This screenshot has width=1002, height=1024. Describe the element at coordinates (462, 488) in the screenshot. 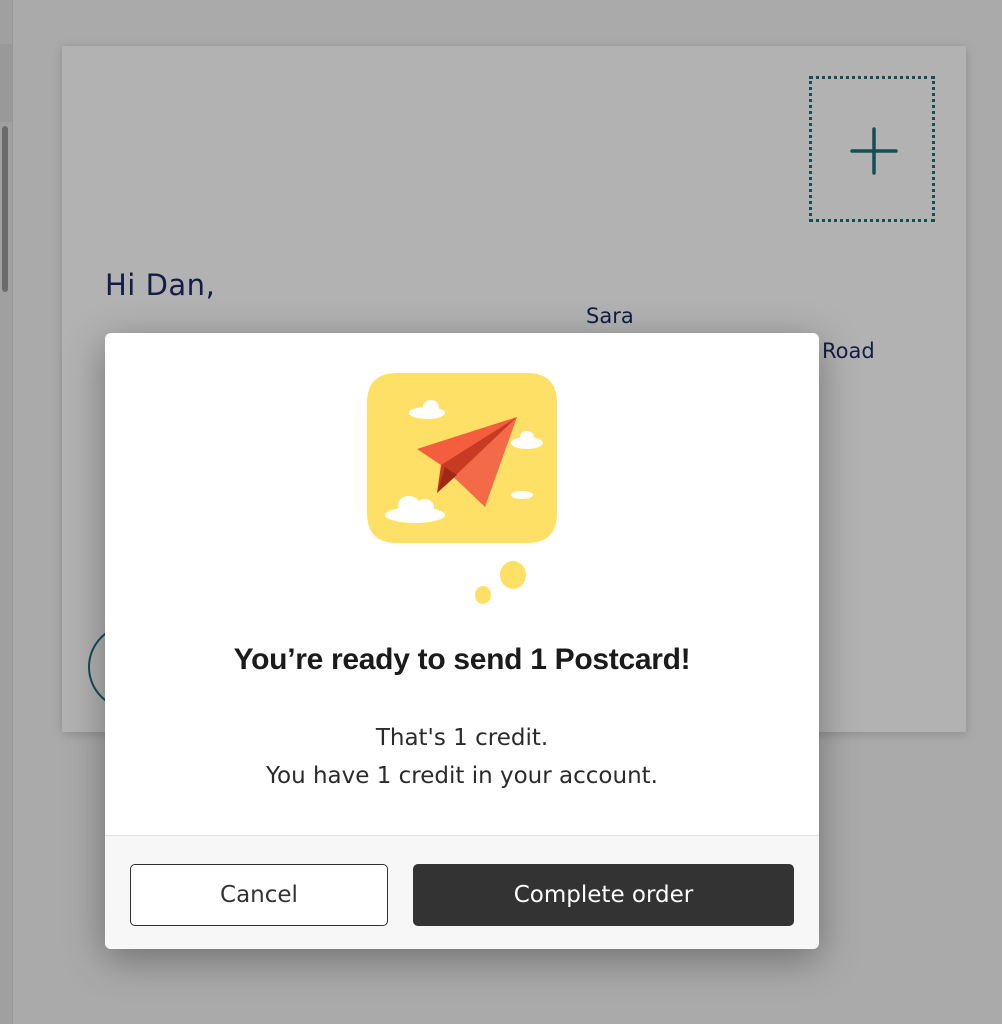

I see `paper-plane-icon` at that location.